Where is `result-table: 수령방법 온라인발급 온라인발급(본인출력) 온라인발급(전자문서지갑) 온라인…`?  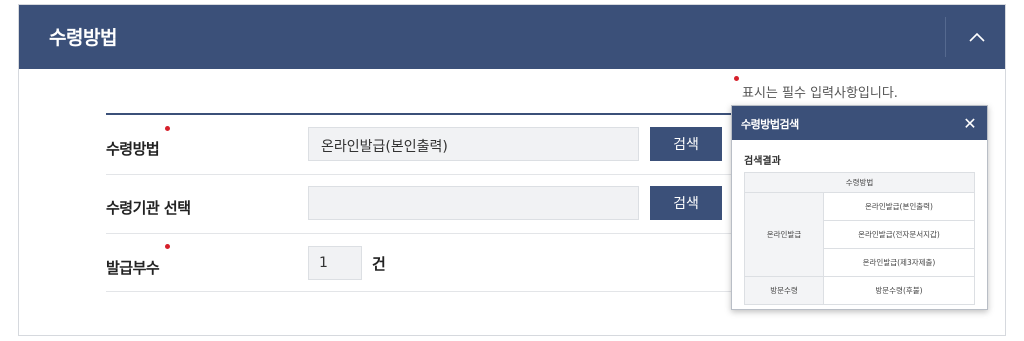 result-table: 수령방법 온라인발급 온라인발급(본인출력) 온라인발급(전자문서지갑) 온라인… is located at coordinates (859, 238).